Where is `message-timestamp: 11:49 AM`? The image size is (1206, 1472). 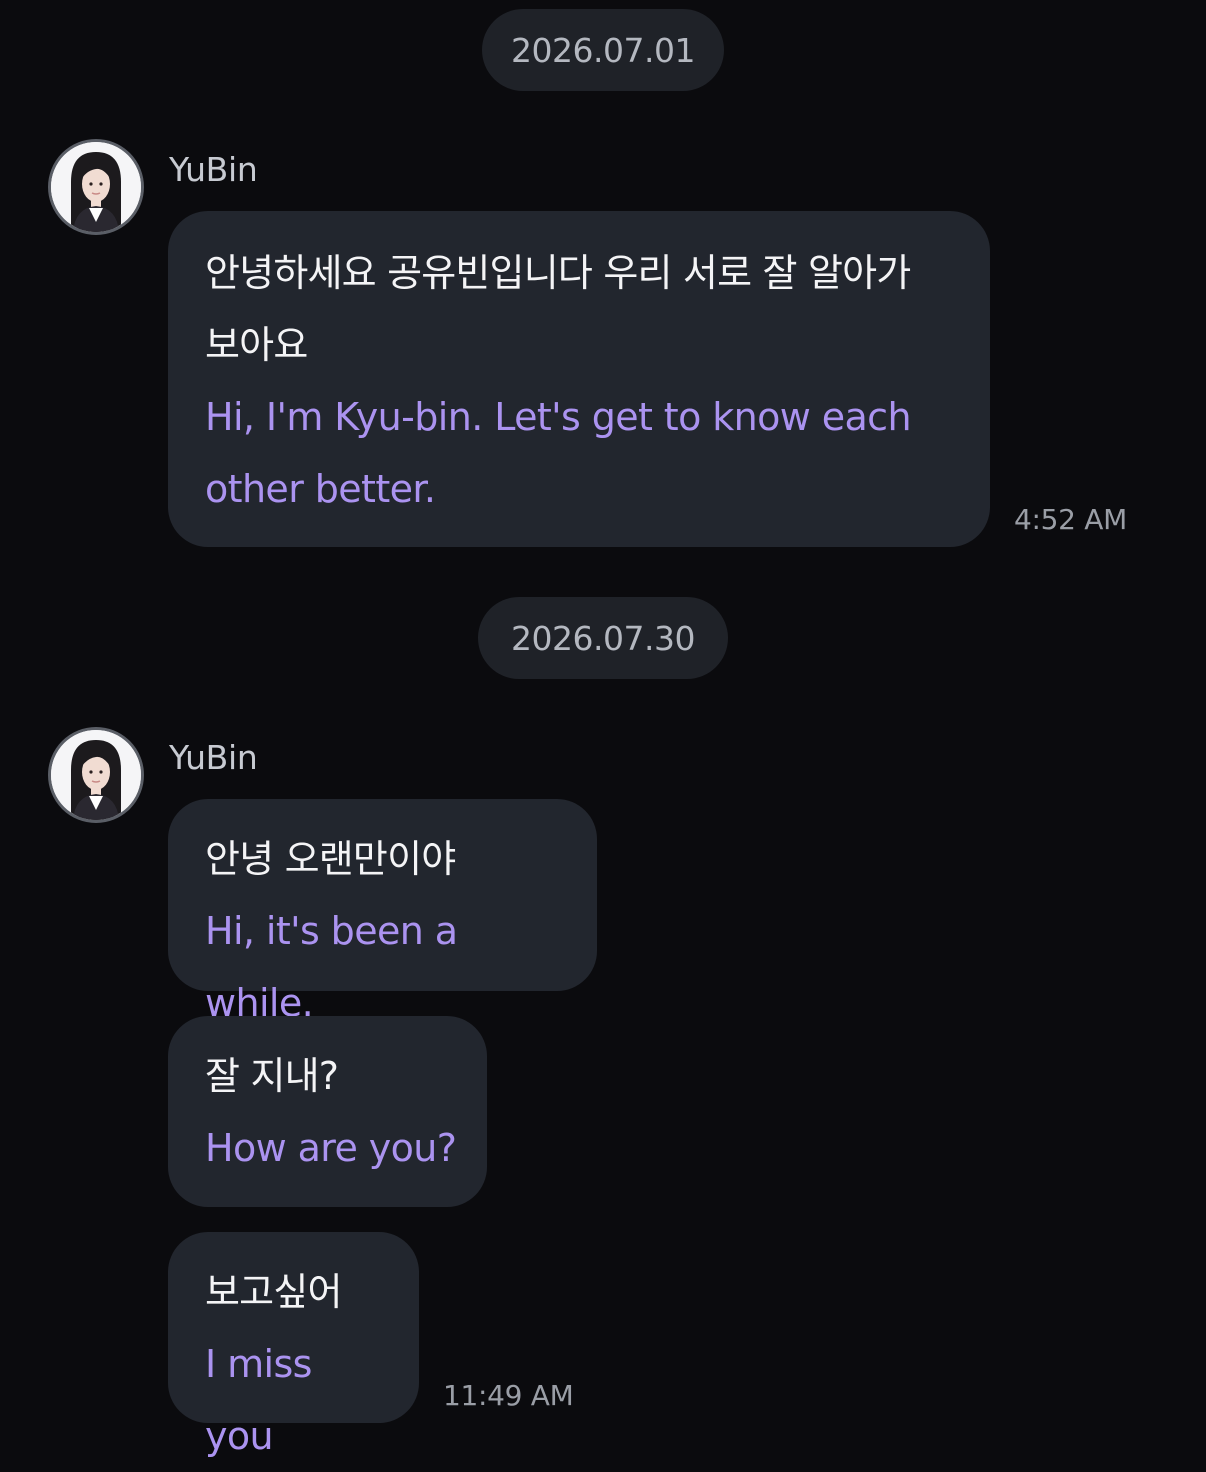 message-timestamp: 11:49 AM is located at coordinates (508, 1395).